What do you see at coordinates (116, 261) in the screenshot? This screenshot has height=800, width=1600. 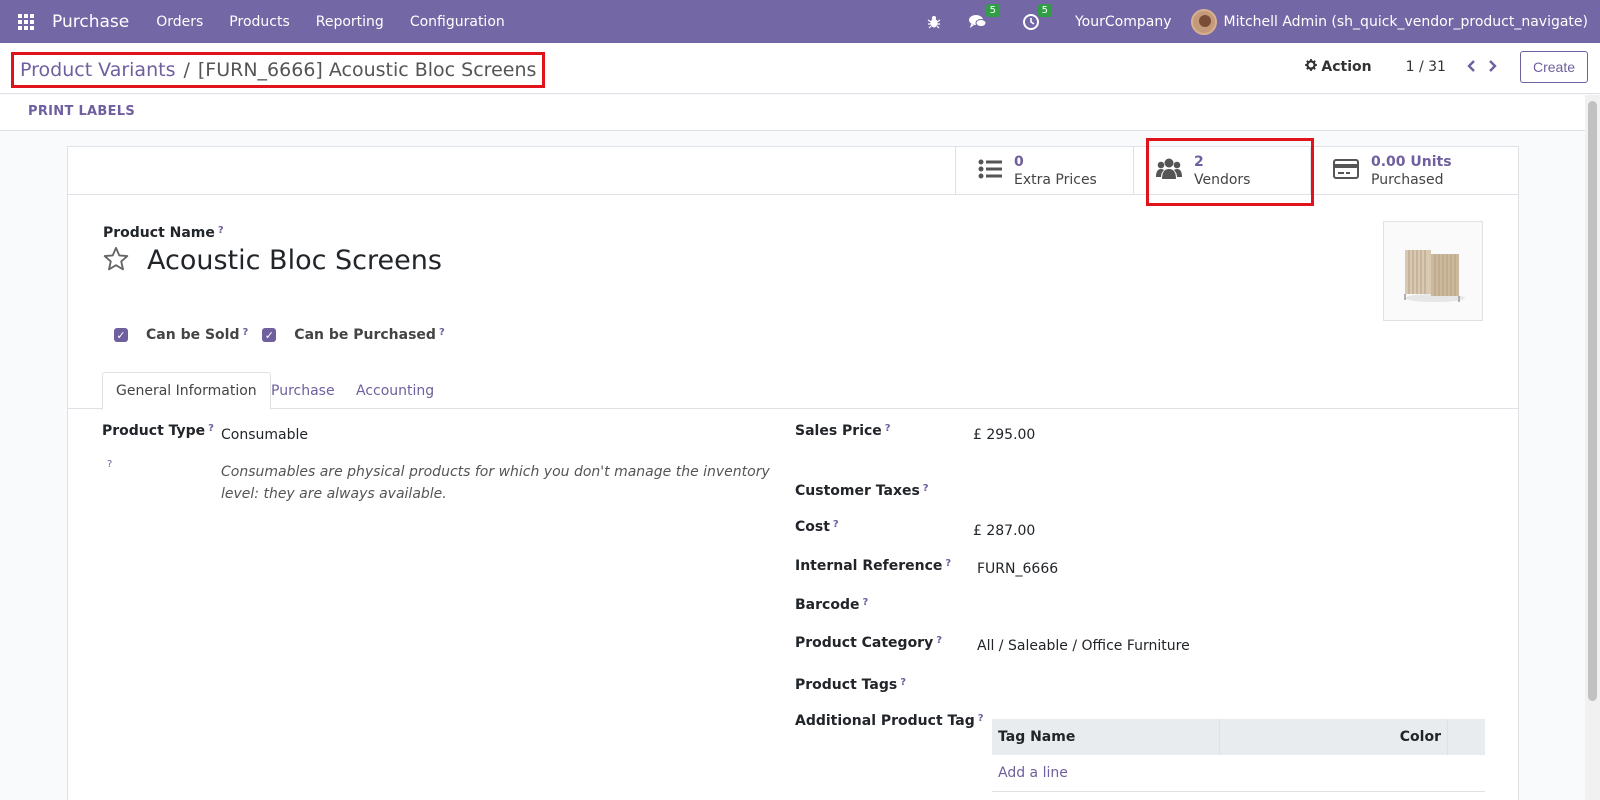 I see `favorite-star-icon` at bounding box center [116, 261].